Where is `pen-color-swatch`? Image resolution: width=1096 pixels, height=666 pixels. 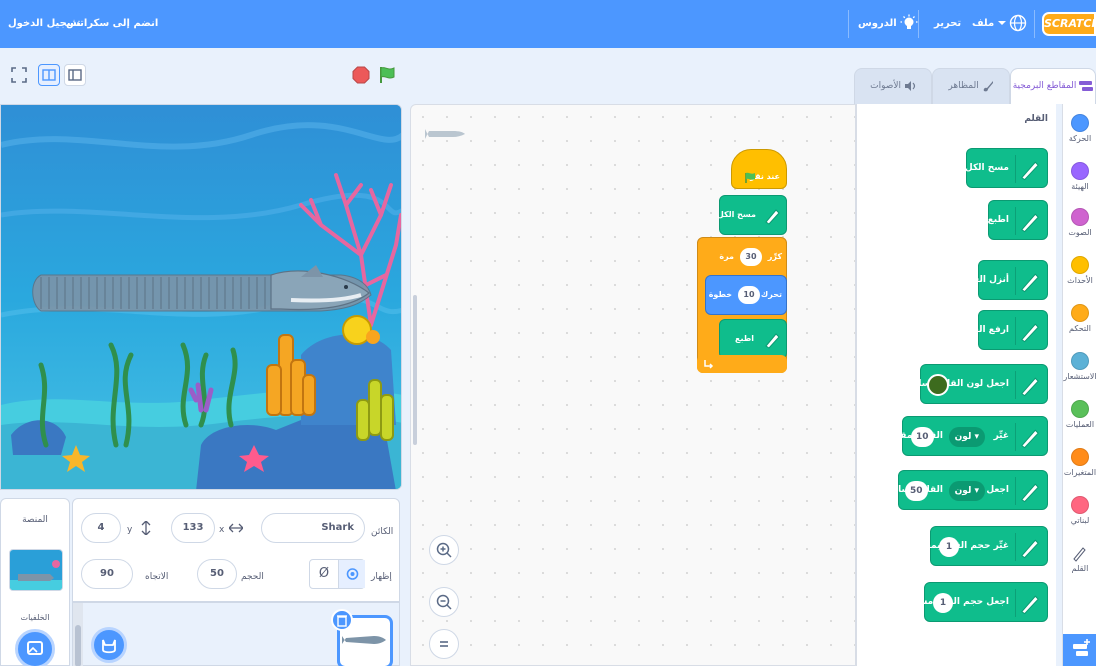
pen-color-swatch is located at coordinates (938, 385).